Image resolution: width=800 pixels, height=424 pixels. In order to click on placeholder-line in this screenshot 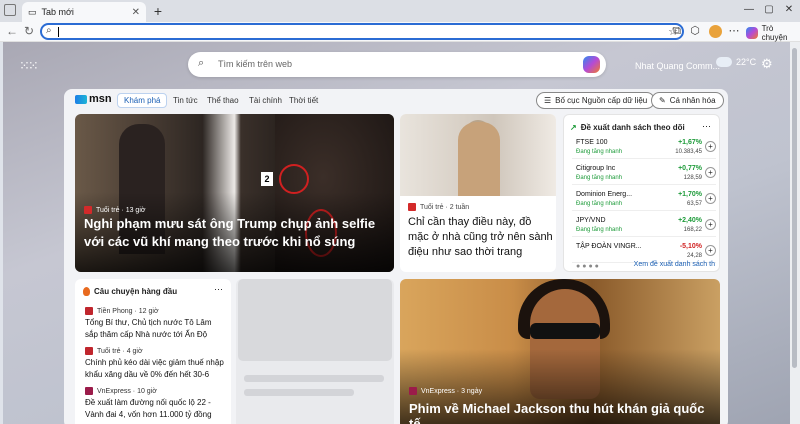, I will do `click(299, 392)`.